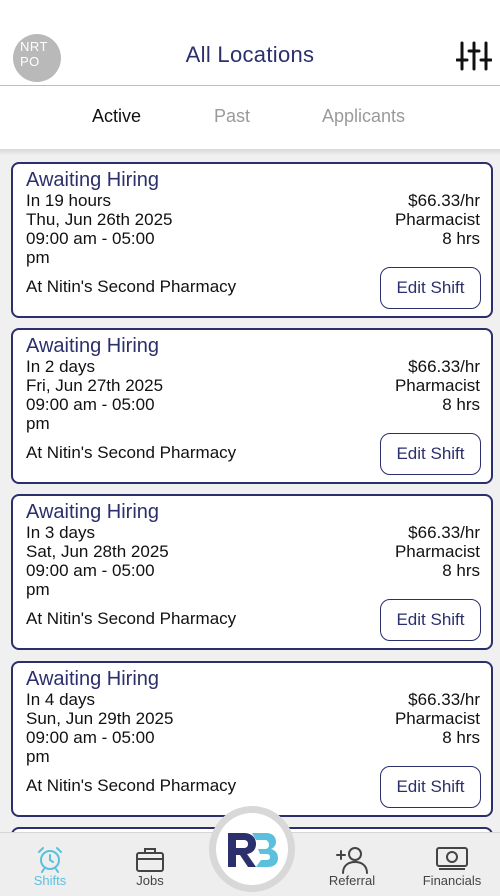 Image resolution: width=500 pixels, height=896 pixels. What do you see at coordinates (232, 116) in the screenshot?
I see `tab-past: Past` at bounding box center [232, 116].